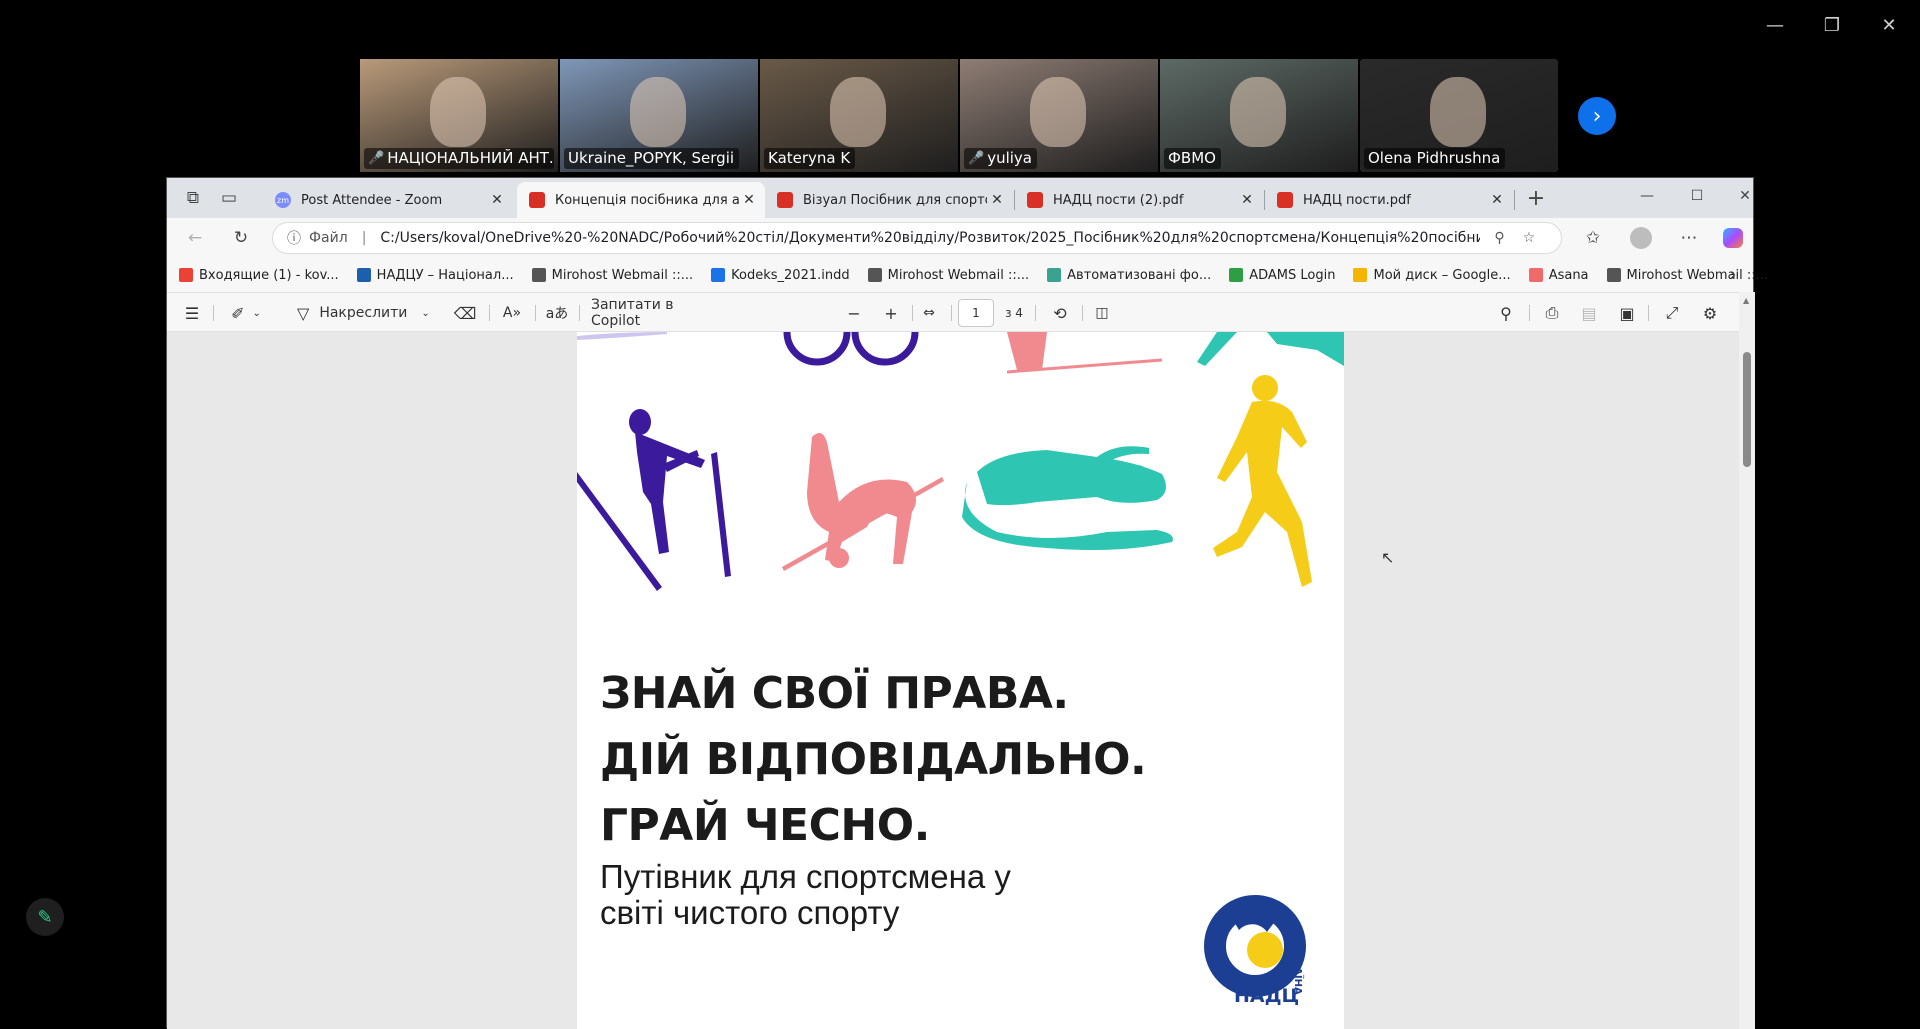  What do you see at coordinates (283, 200) in the screenshot?
I see `zoom-favicon-icon: zm` at bounding box center [283, 200].